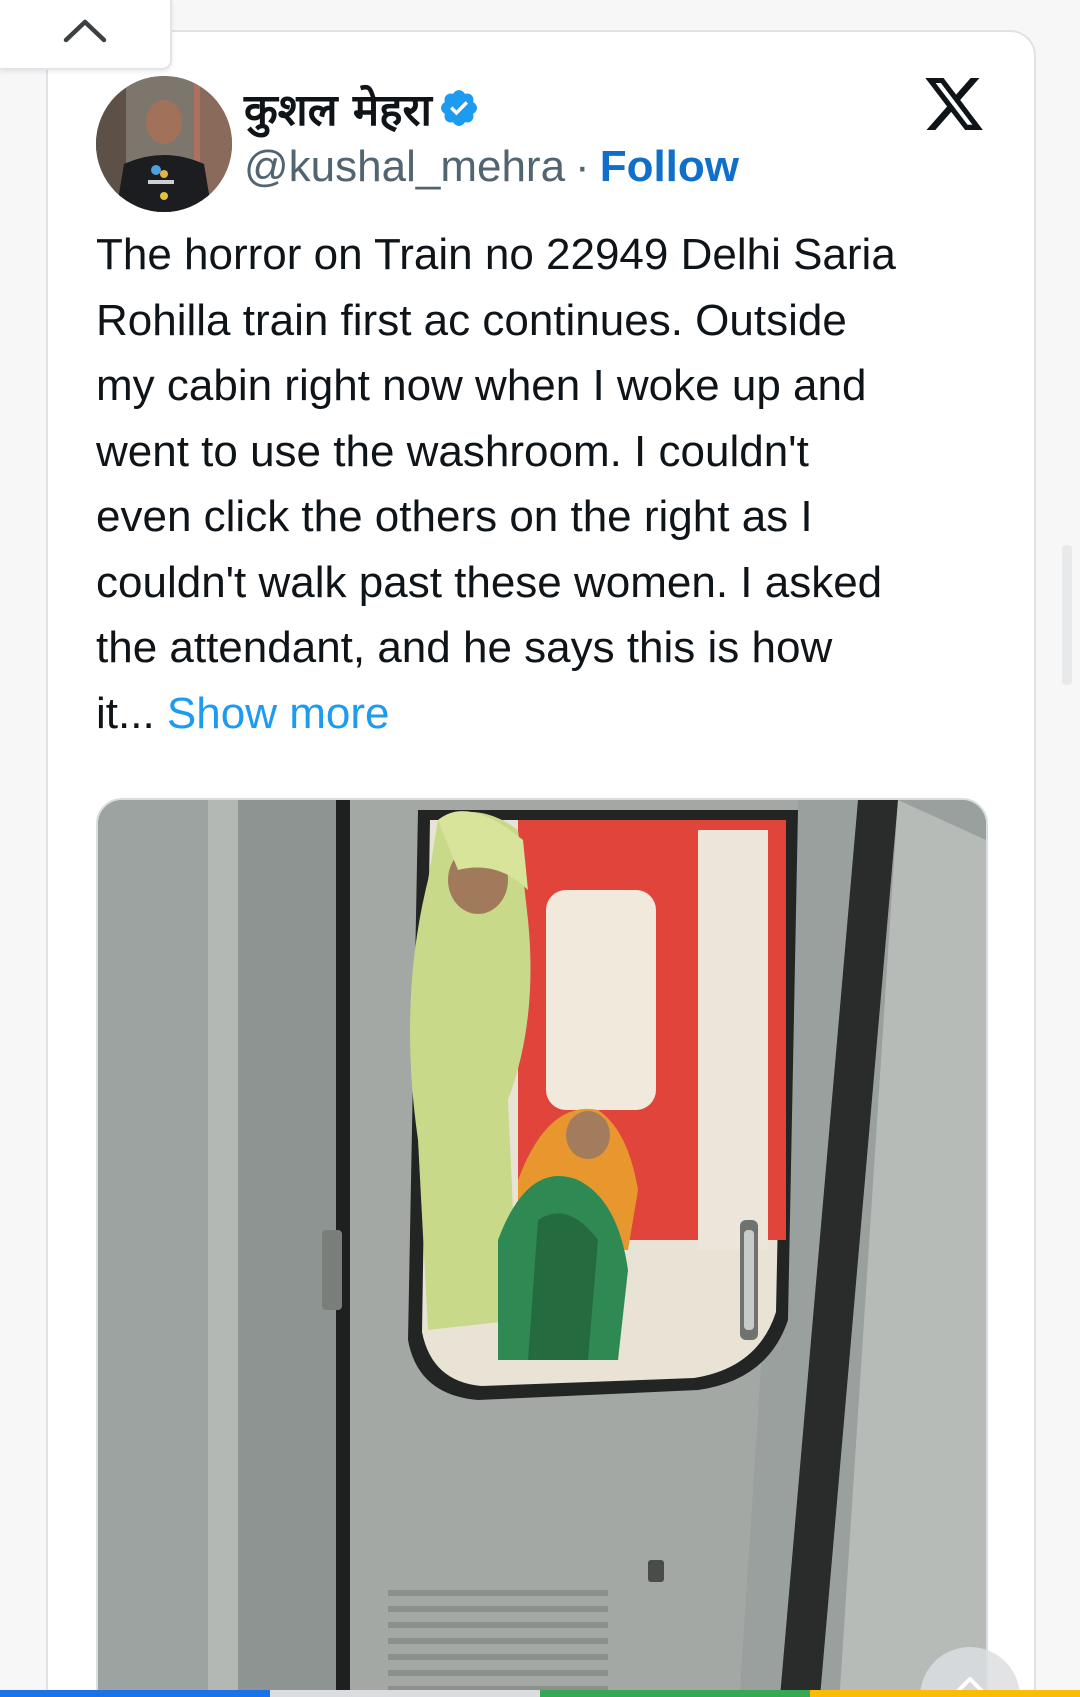 Image resolution: width=1080 pixels, height=1697 pixels. I want to click on display-name-text: कुशल मेहरा, so click(338, 110).